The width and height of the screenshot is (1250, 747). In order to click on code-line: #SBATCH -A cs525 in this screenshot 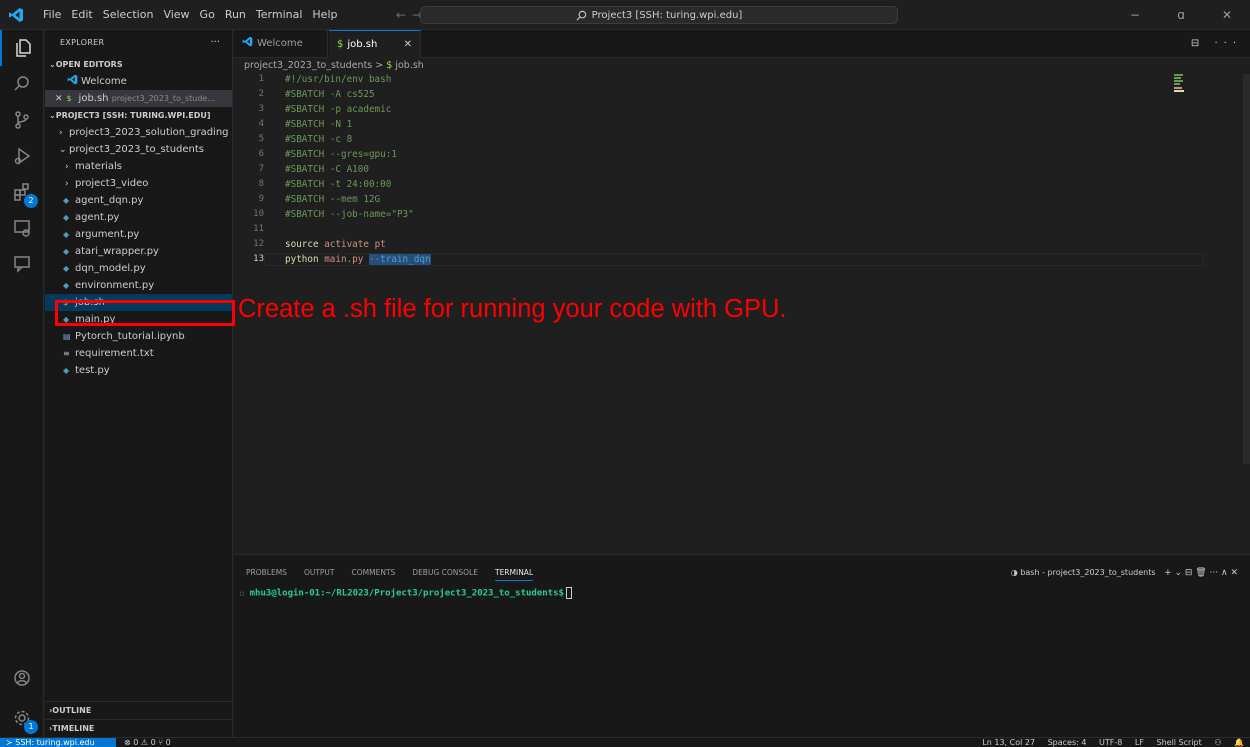, I will do `click(330, 94)`.